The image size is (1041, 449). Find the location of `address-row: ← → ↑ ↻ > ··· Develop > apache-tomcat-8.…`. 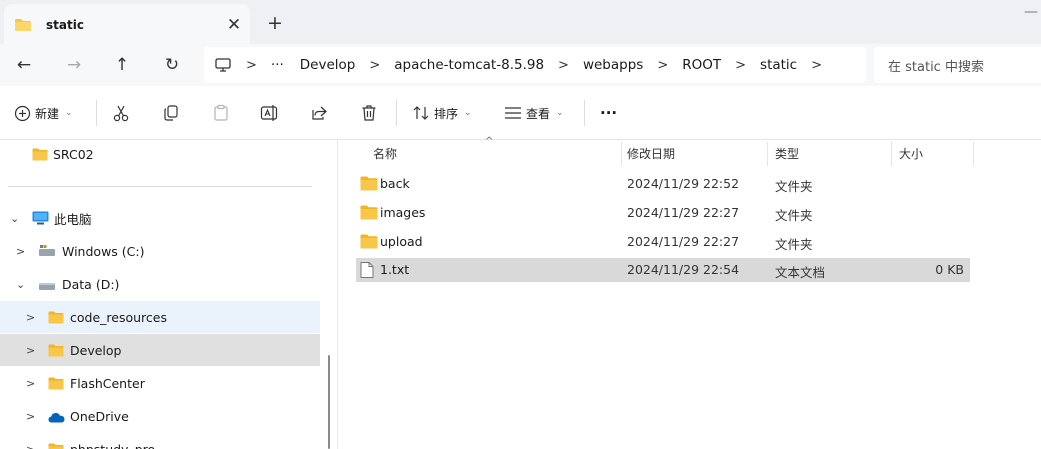

address-row: ← → ↑ ↻ > ··· Develop > apache-tomcat-8.… is located at coordinates (520, 65).